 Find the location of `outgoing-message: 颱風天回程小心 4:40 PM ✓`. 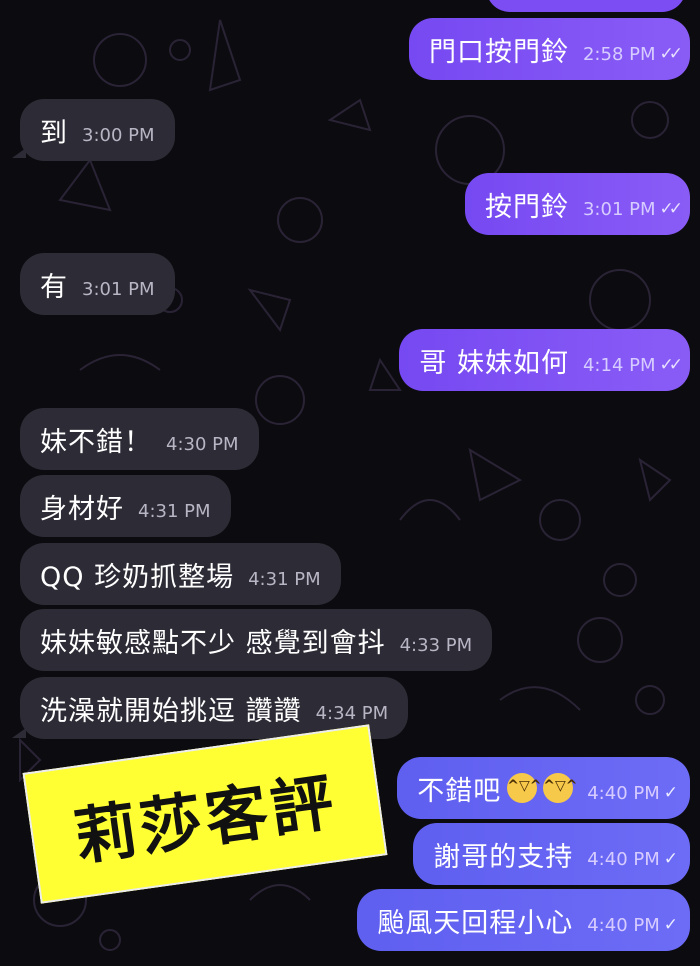

outgoing-message: 颱風天回程小心 4:40 PM ✓ is located at coordinates (523, 920).